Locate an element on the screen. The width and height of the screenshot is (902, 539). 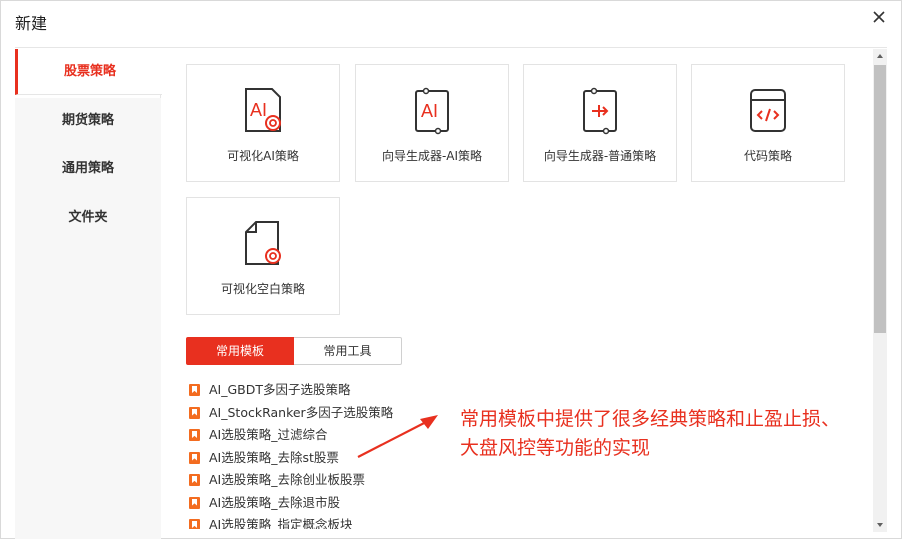
sidebar-item-futures-strategy: 期货策略 is located at coordinates (88, 121).